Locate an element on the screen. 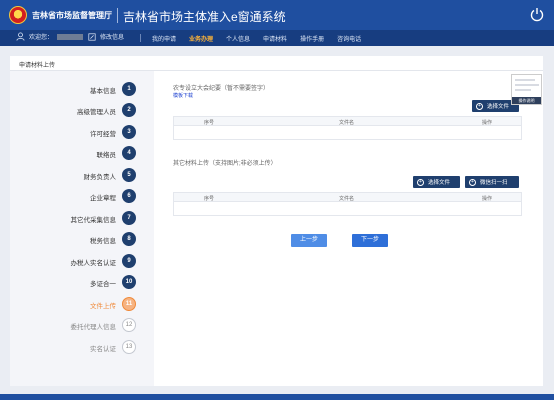  prev-step-button: 上一步 is located at coordinates (309, 240).